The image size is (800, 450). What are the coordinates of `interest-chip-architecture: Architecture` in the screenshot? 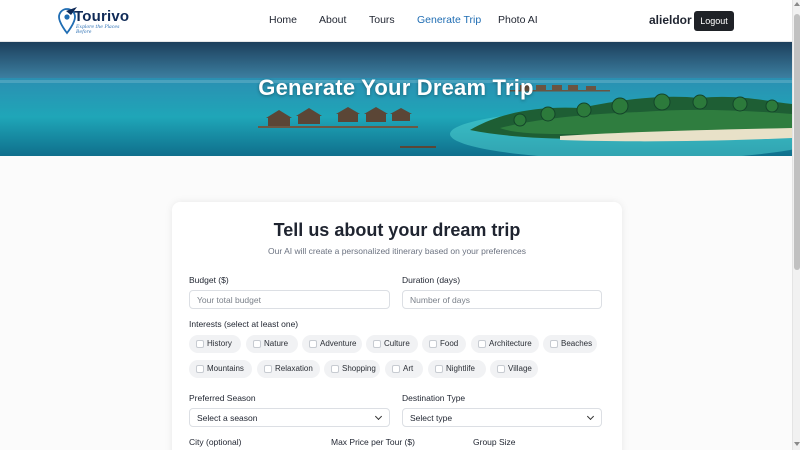 It's located at (505, 344).